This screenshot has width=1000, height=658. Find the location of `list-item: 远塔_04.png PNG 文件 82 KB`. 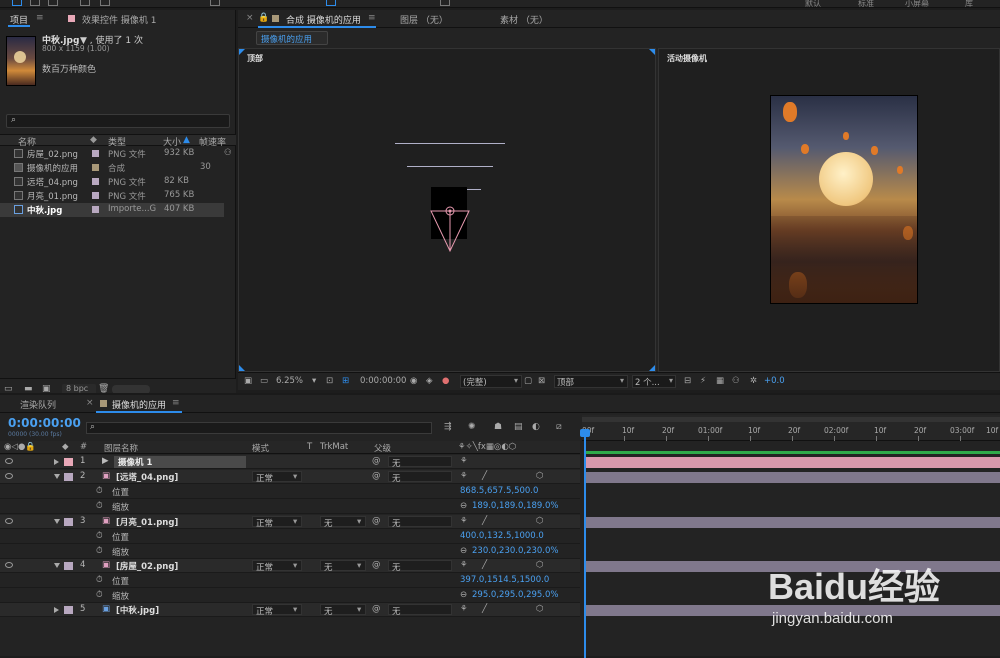

list-item: 远塔_04.png PNG 文件 82 KB is located at coordinates (118, 182).